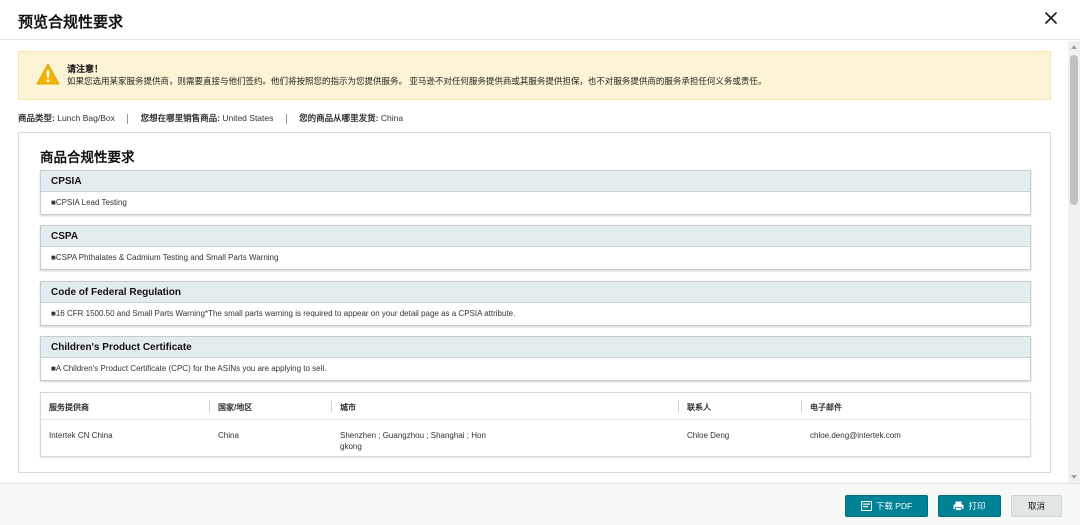 This screenshot has width=1080, height=525. What do you see at coordinates (66, 181) in the screenshot?
I see `requirement-name: CPSIA` at bounding box center [66, 181].